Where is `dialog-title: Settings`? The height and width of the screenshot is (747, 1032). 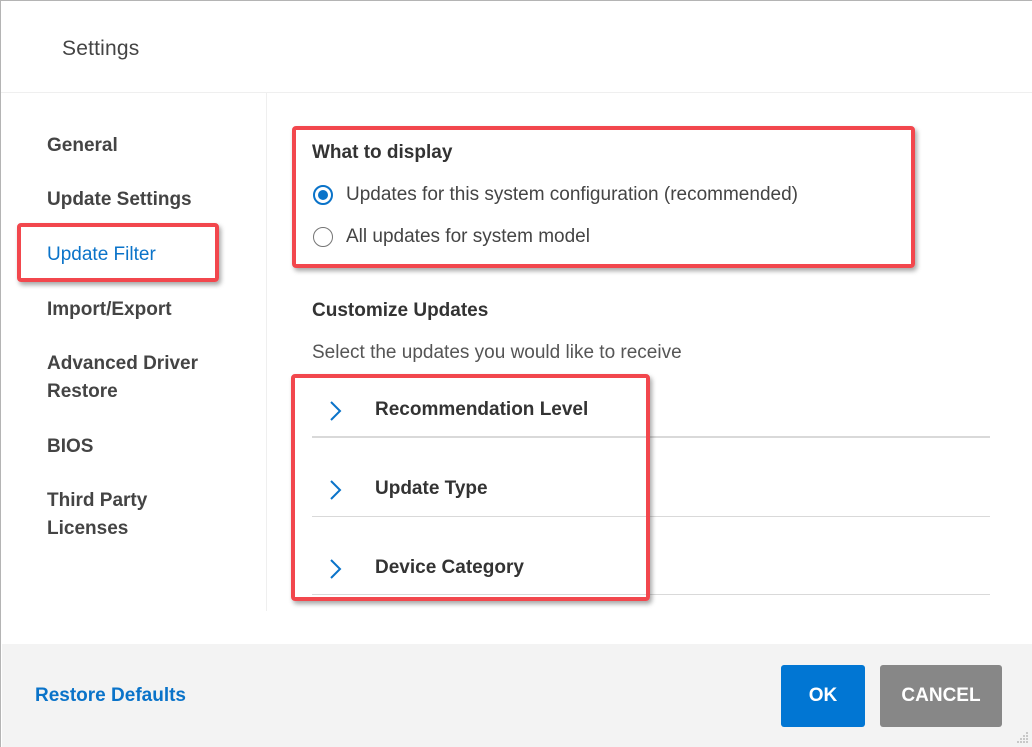 dialog-title: Settings is located at coordinates (101, 48).